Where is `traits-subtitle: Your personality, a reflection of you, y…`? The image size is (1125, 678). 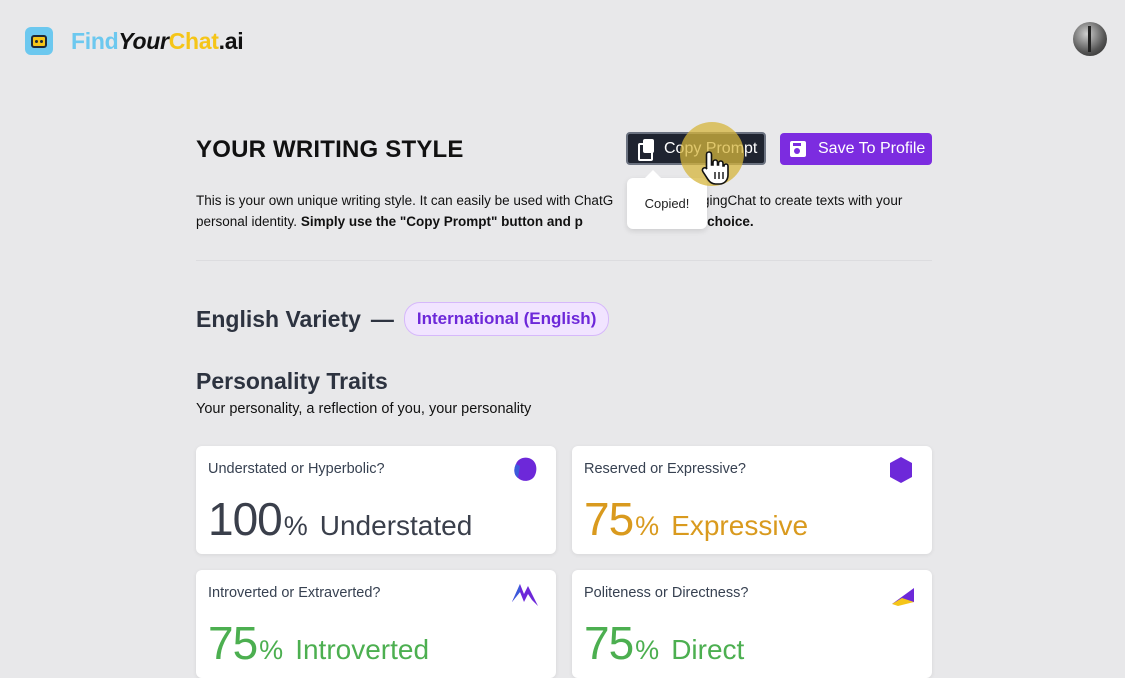 traits-subtitle: Your personality, a reflection of you, y… is located at coordinates (364, 409).